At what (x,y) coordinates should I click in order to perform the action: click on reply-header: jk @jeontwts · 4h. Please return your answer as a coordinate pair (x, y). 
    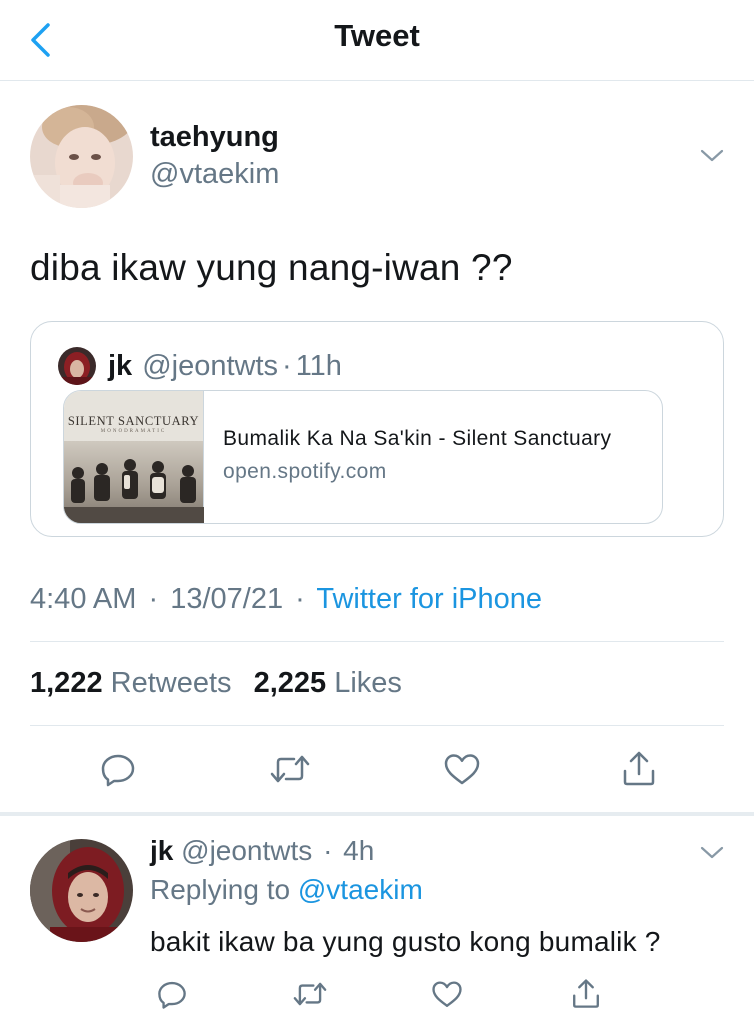
    Looking at the image, I should click on (262, 851).